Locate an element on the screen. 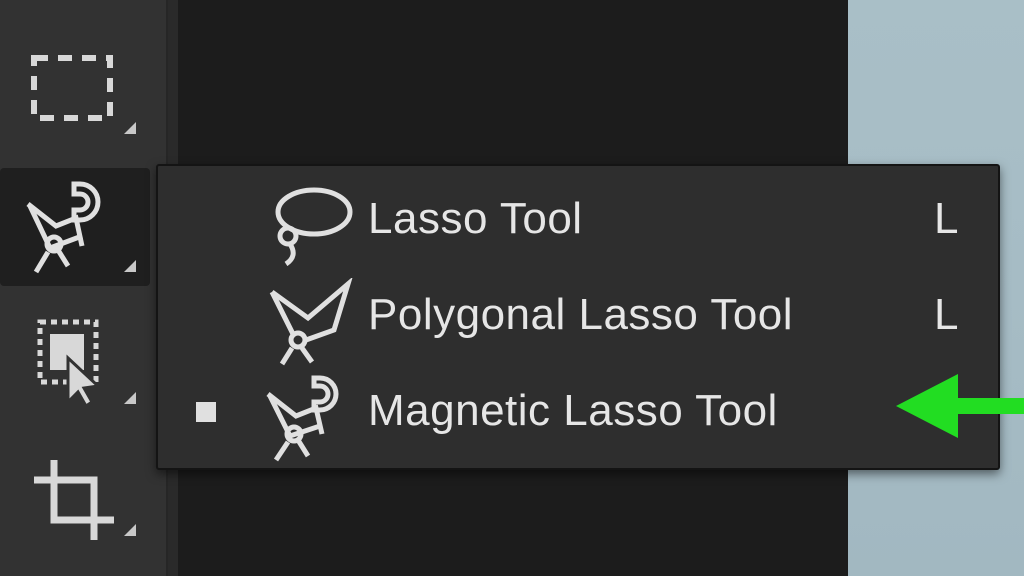 The width and height of the screenshot is (1024, 576). menu-item-magnetic-lasso-tool: Magnetic Lasso Tool L is located at coordinates (578, 413).